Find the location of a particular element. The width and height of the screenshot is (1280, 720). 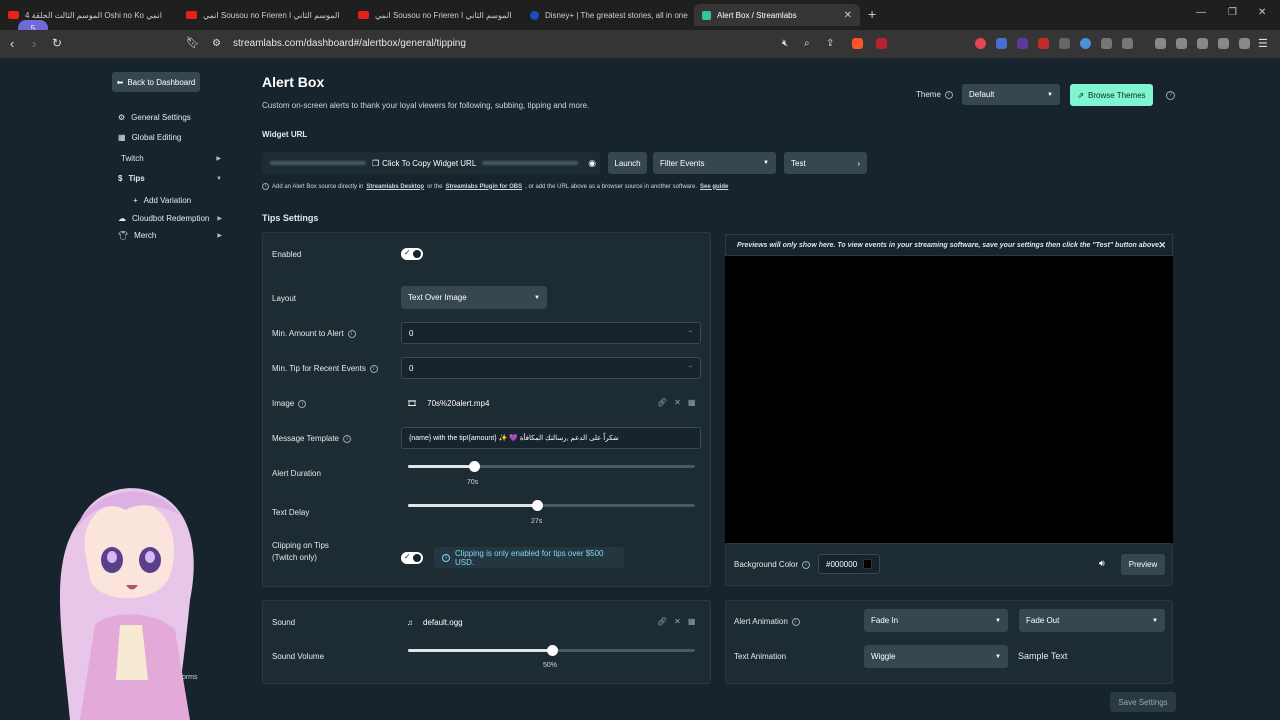

eye-icon: ◉ is located at coordinates (592, 163).